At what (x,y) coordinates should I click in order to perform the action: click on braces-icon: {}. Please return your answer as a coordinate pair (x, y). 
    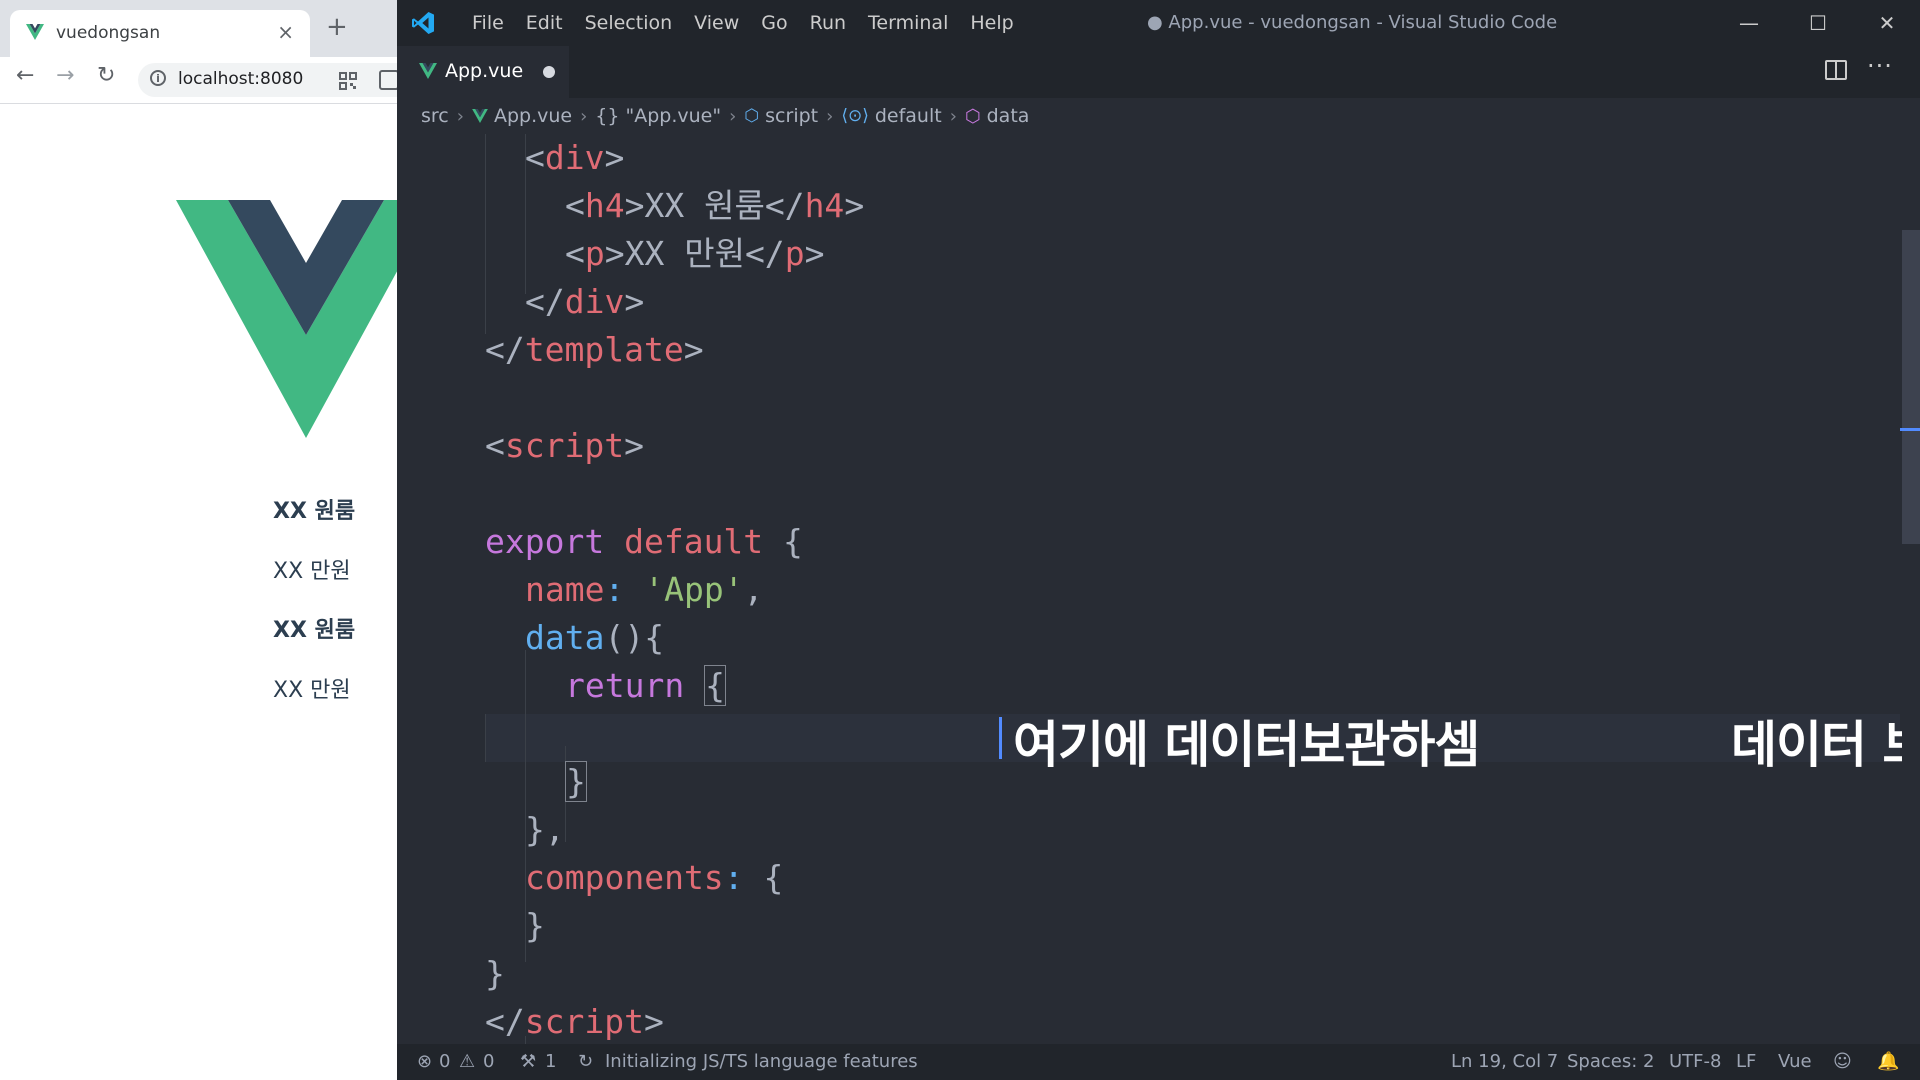
    Looking at the image, I should click on (607, 116).